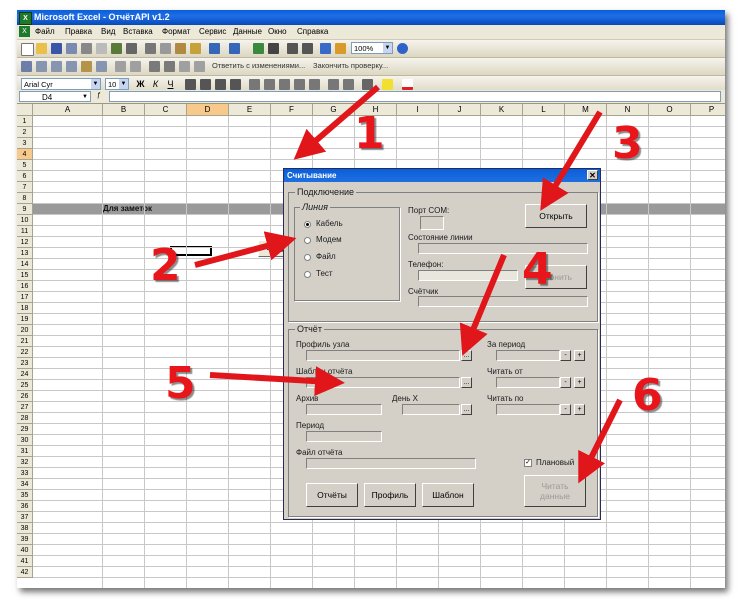 Image resolution: width=740 pixels, height=600 pixels. What do you see at coordinates (369, 133) in the screenshot?
I see `annotation-1: 1` at bounding box center [369, 133].